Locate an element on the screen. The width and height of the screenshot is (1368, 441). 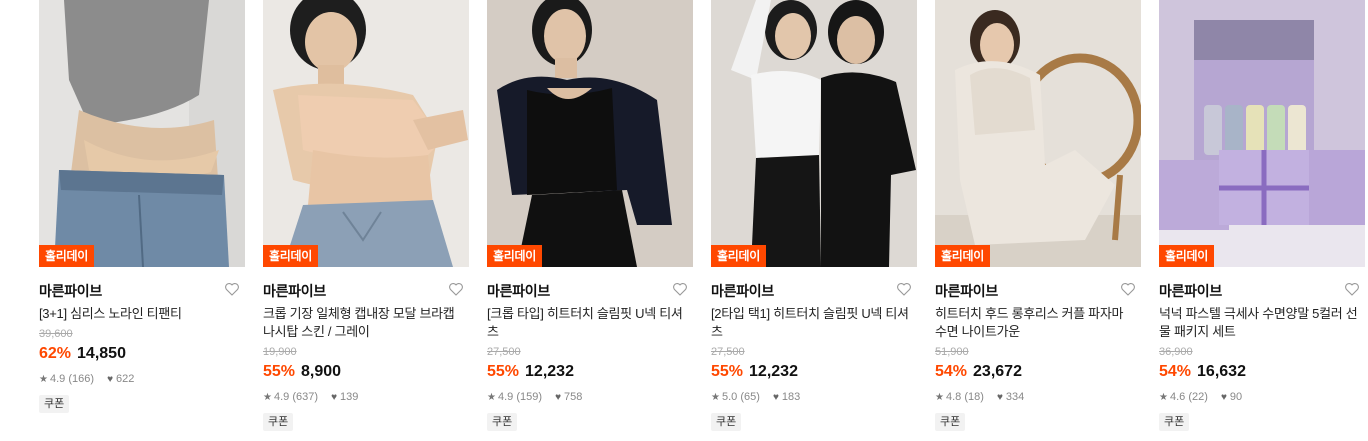
review-count: (166) is located at coordinates (81, 379).